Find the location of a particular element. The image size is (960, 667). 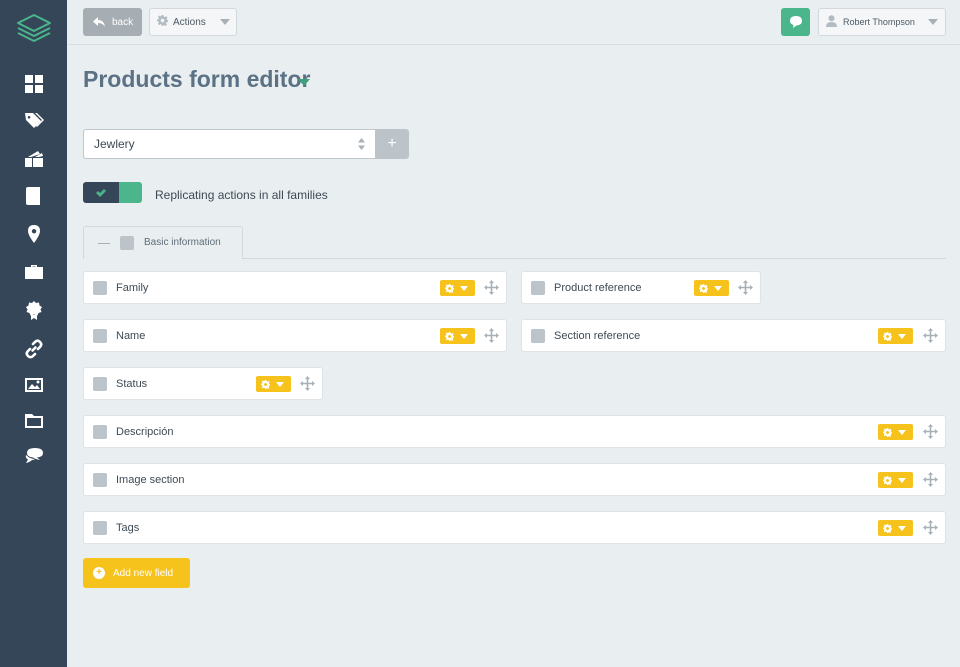

field-label: Family is located at coordinates (132, 288).